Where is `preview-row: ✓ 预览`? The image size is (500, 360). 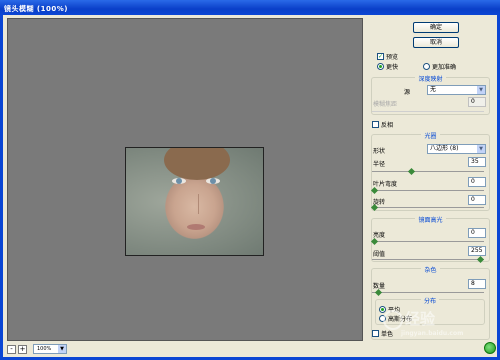
preview-row: ✓ 预览 is located at coordinates (387, 56).